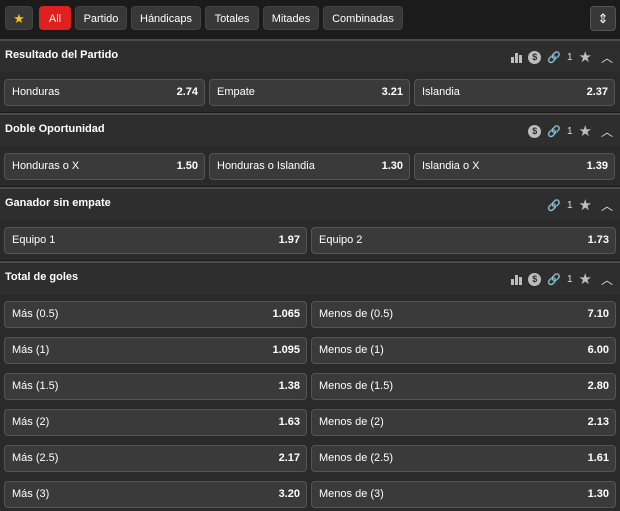  What do you see at coordinates (310, 277) in the screenshot?
I see `market-header-total-goles: Total de goles $ 🔗 1 ★ ︿` at bounding box center [310, 277].